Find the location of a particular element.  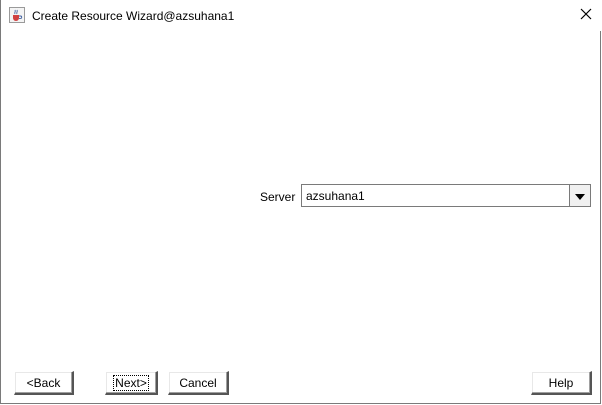

next-button: Next> is located at coordinates (131, 383).